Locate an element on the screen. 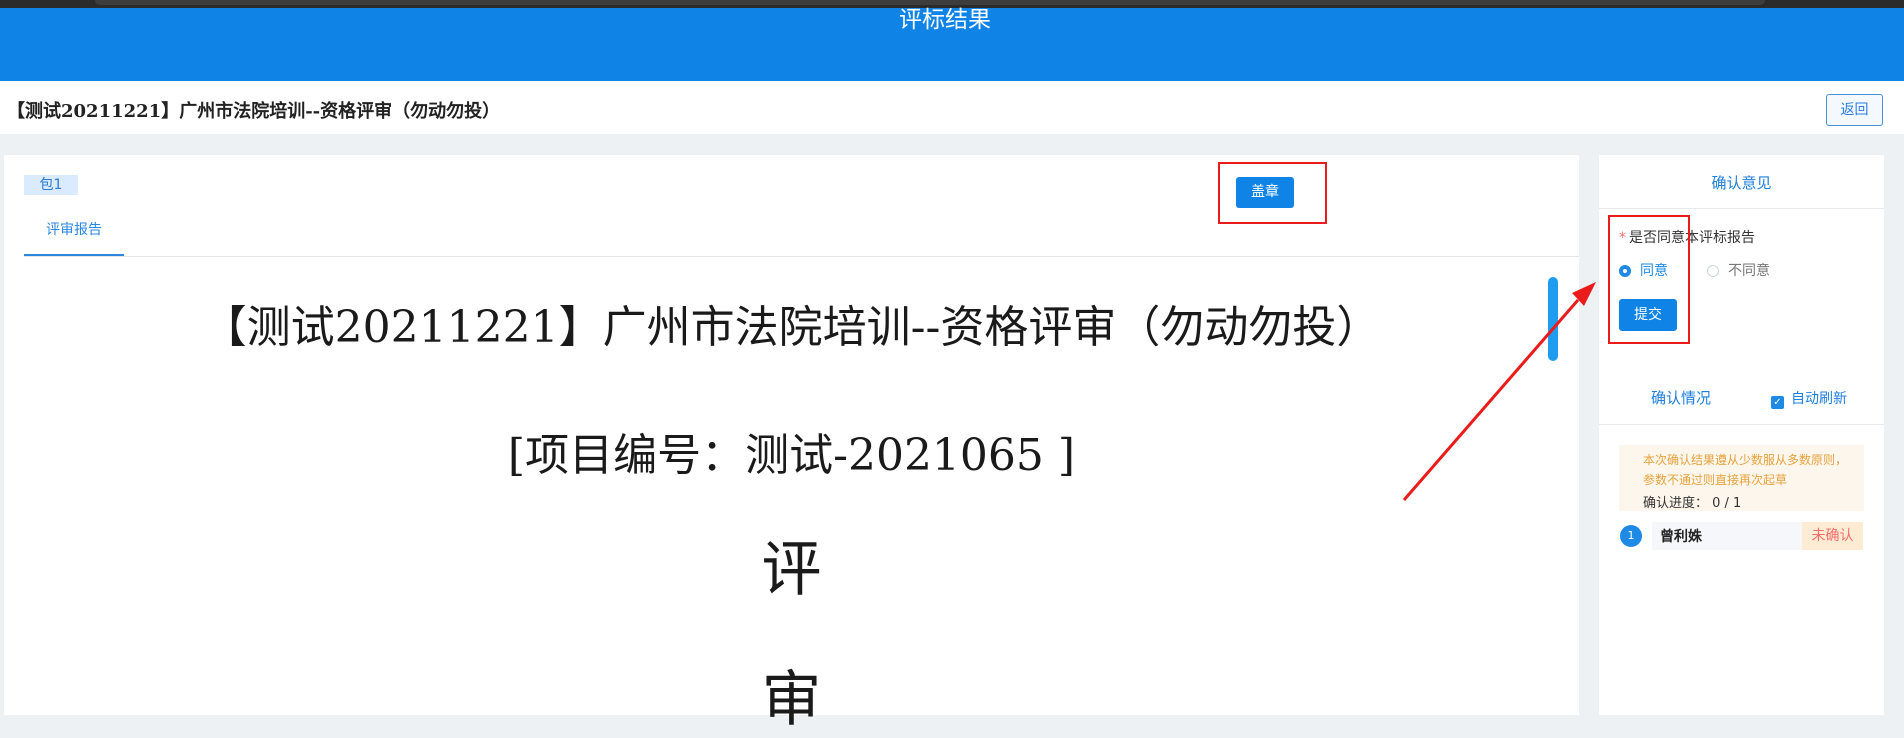  arrow-line is located at coordinates (1491, 400).